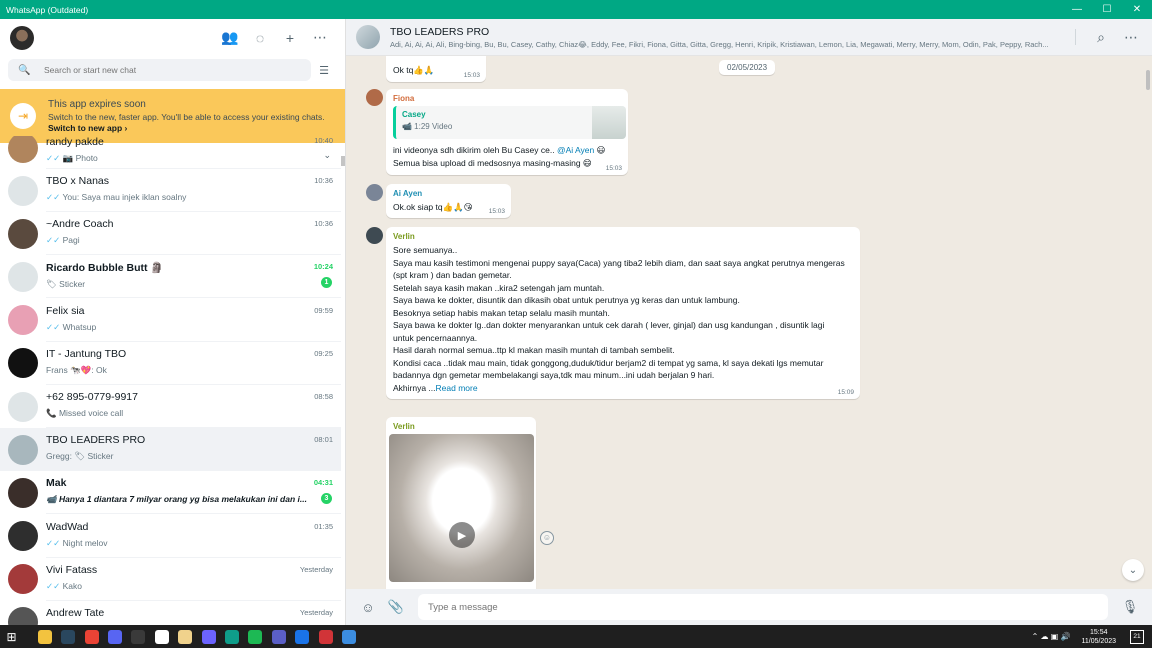 The height and width of the screenshot is (648, 1152). I want to click on taskbar-app-chrome, so click(91, 636).